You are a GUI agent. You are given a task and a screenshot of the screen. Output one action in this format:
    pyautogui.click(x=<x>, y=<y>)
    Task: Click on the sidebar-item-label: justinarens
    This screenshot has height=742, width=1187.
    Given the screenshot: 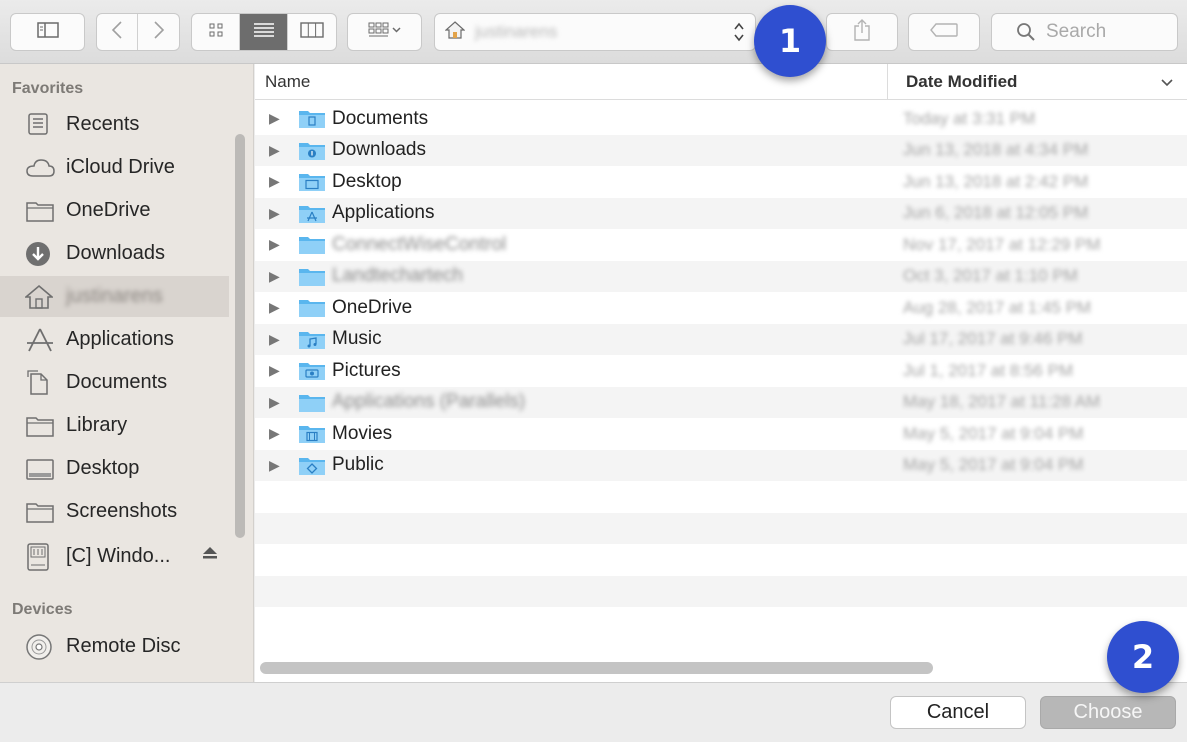 What is the action you would take?
    pyautogui.click(x=114, y=296)
    